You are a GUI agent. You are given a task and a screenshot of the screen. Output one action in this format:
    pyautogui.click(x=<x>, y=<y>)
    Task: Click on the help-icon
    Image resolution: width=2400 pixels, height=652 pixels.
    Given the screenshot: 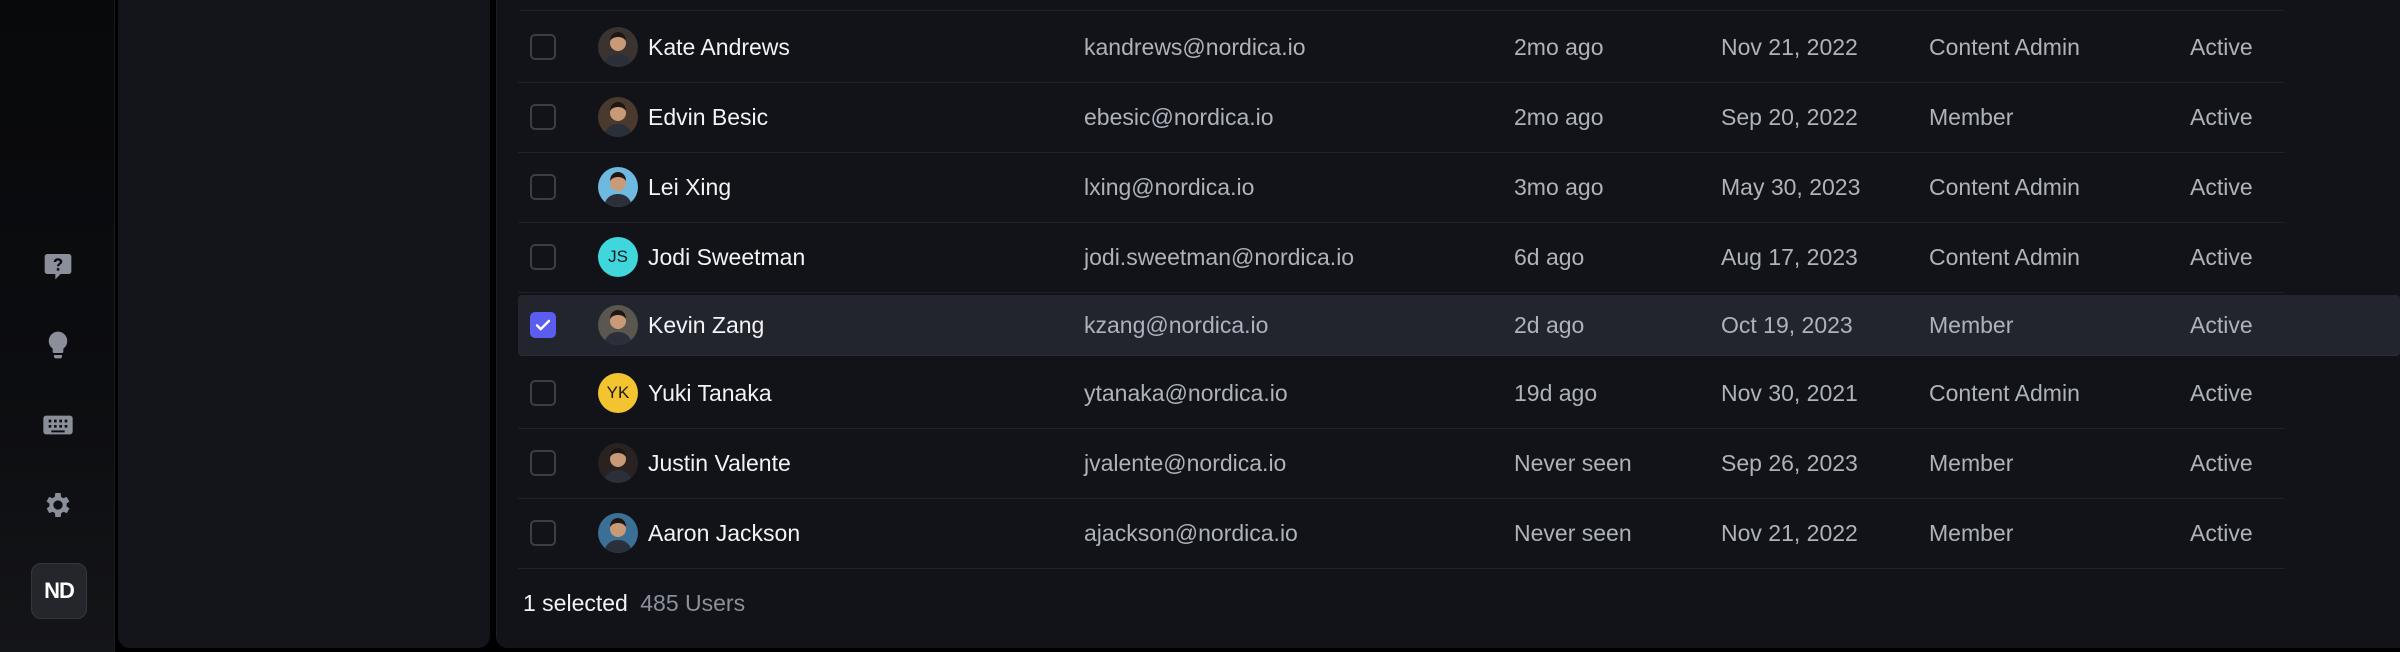 What is the action you would take?
    pyautogui.click(x=58, y=266)
    